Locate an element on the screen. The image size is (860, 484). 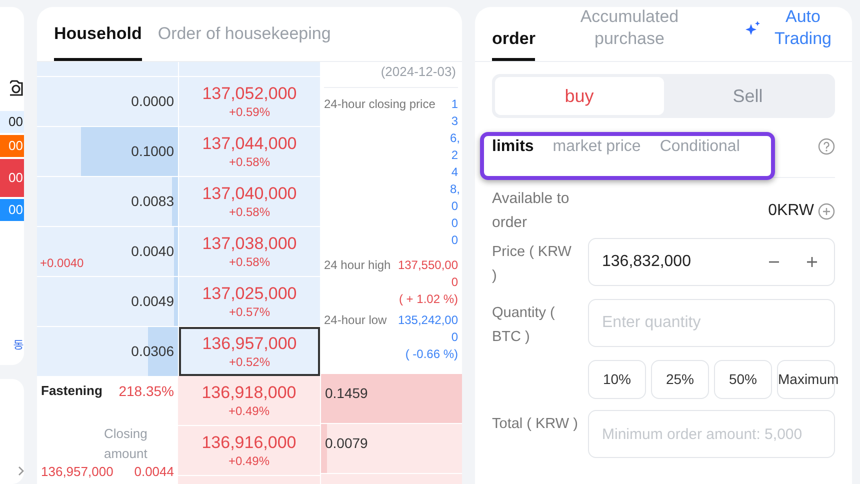
field-label: Available to order is located at coordinates (531, 211).